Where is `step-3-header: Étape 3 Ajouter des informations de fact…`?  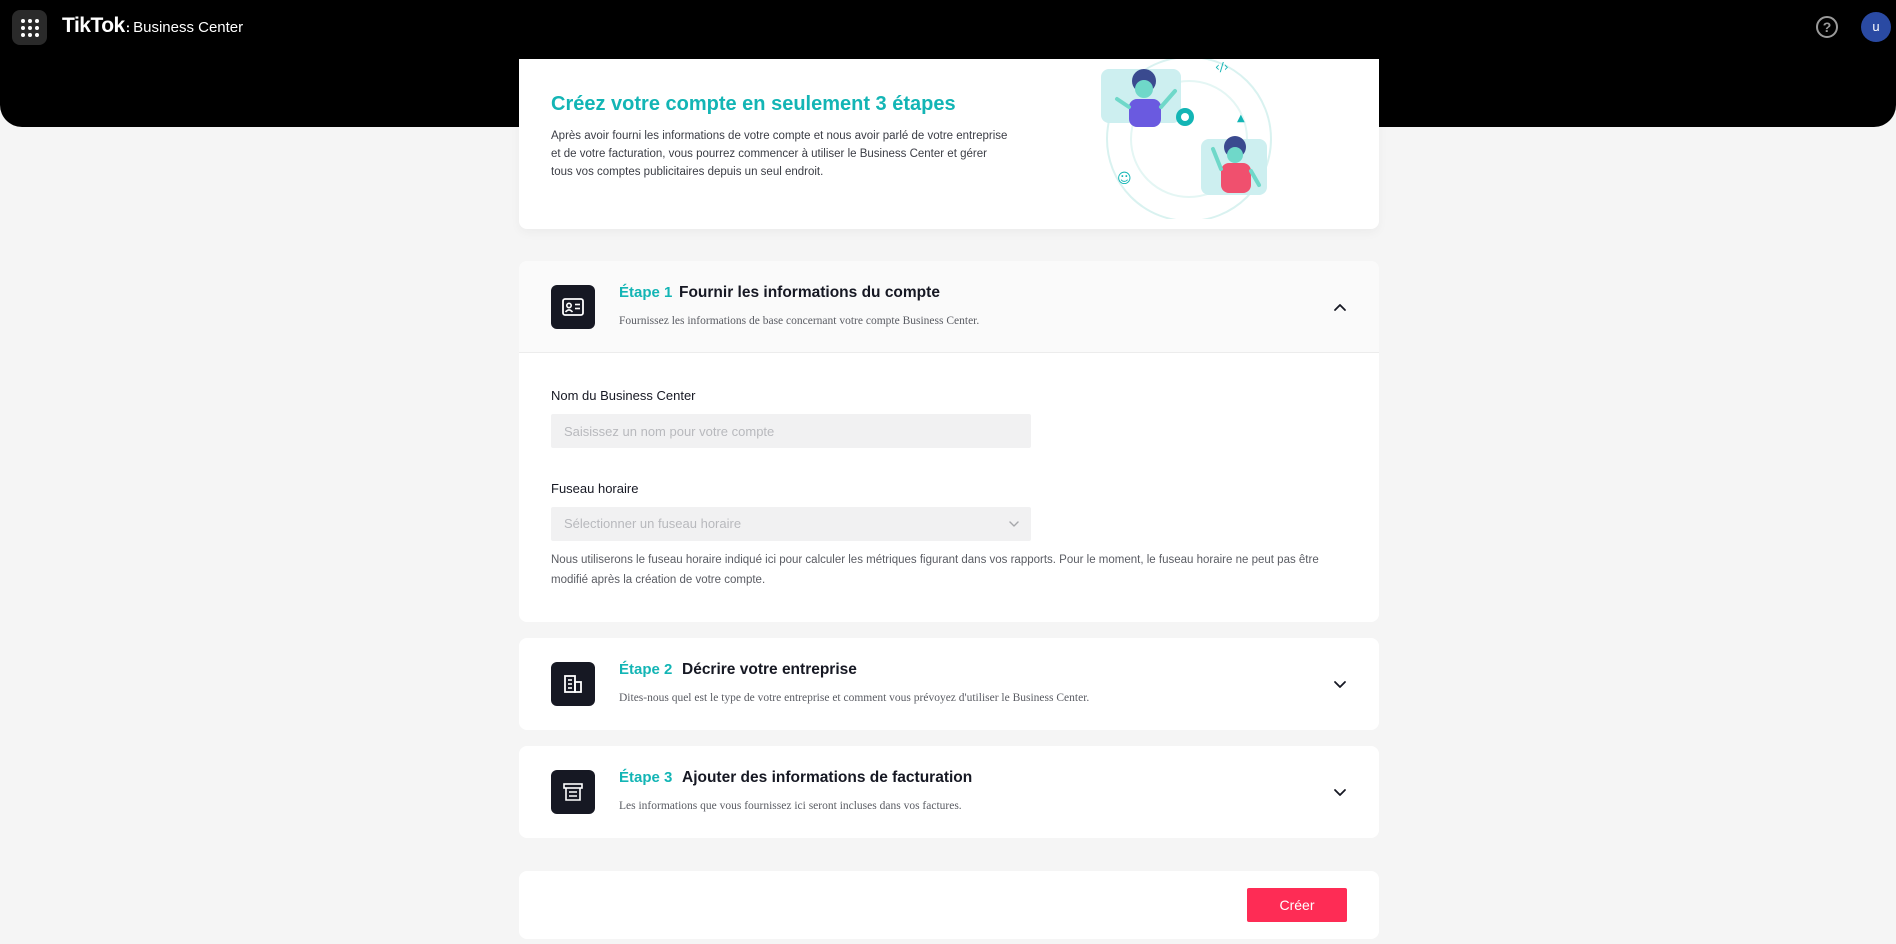 step-3-header: Étape 3 Ajouter des informations de fact… is located at coordinates (949, 792).